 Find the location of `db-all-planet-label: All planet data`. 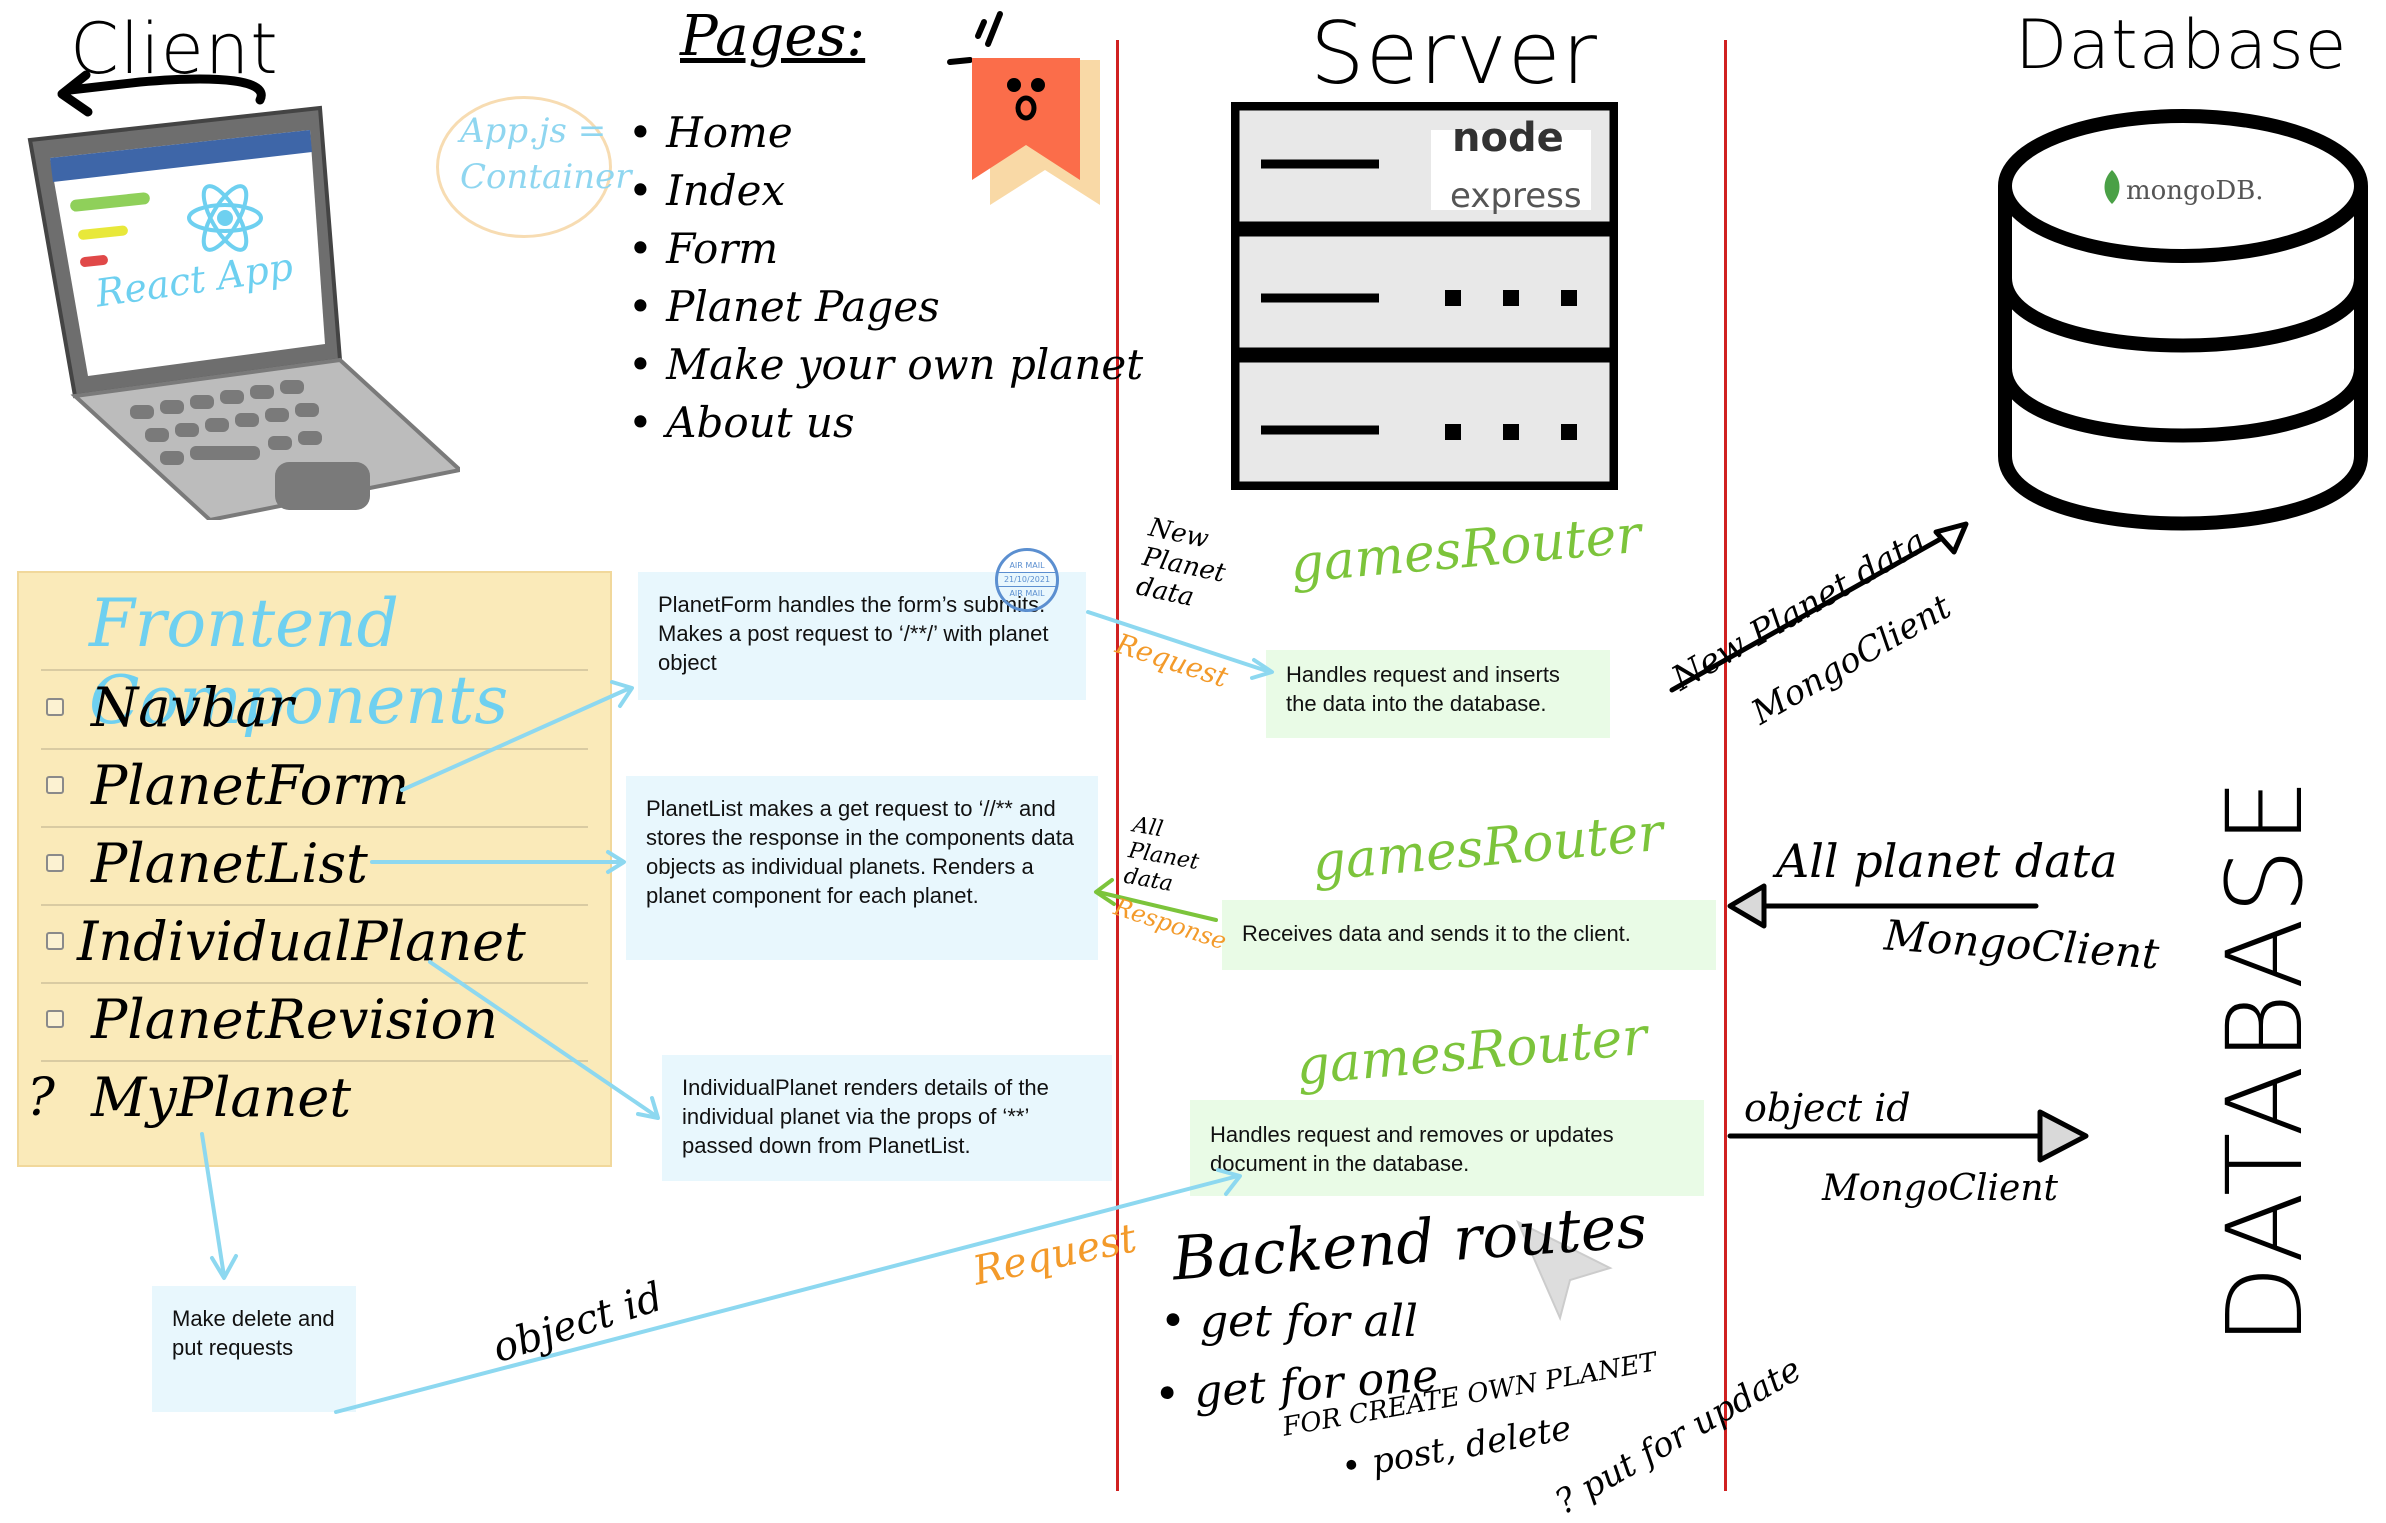

db-all-planet-label: All planet data is located at coordinates (1947, 861).